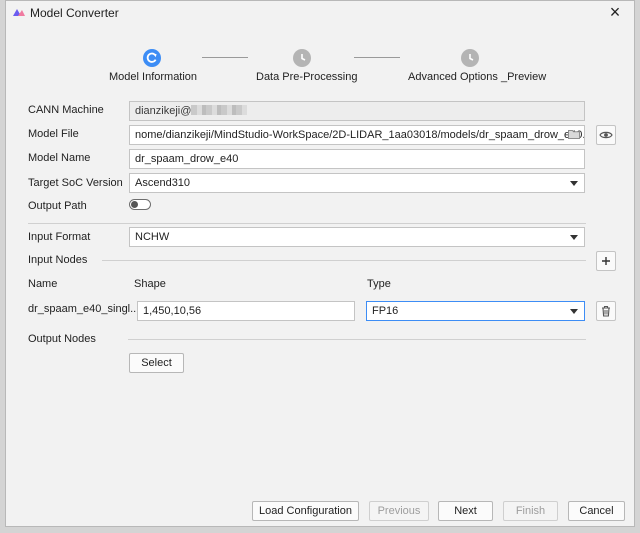  I want to click on step-label-model-information: Model Information, so click(153, 77).